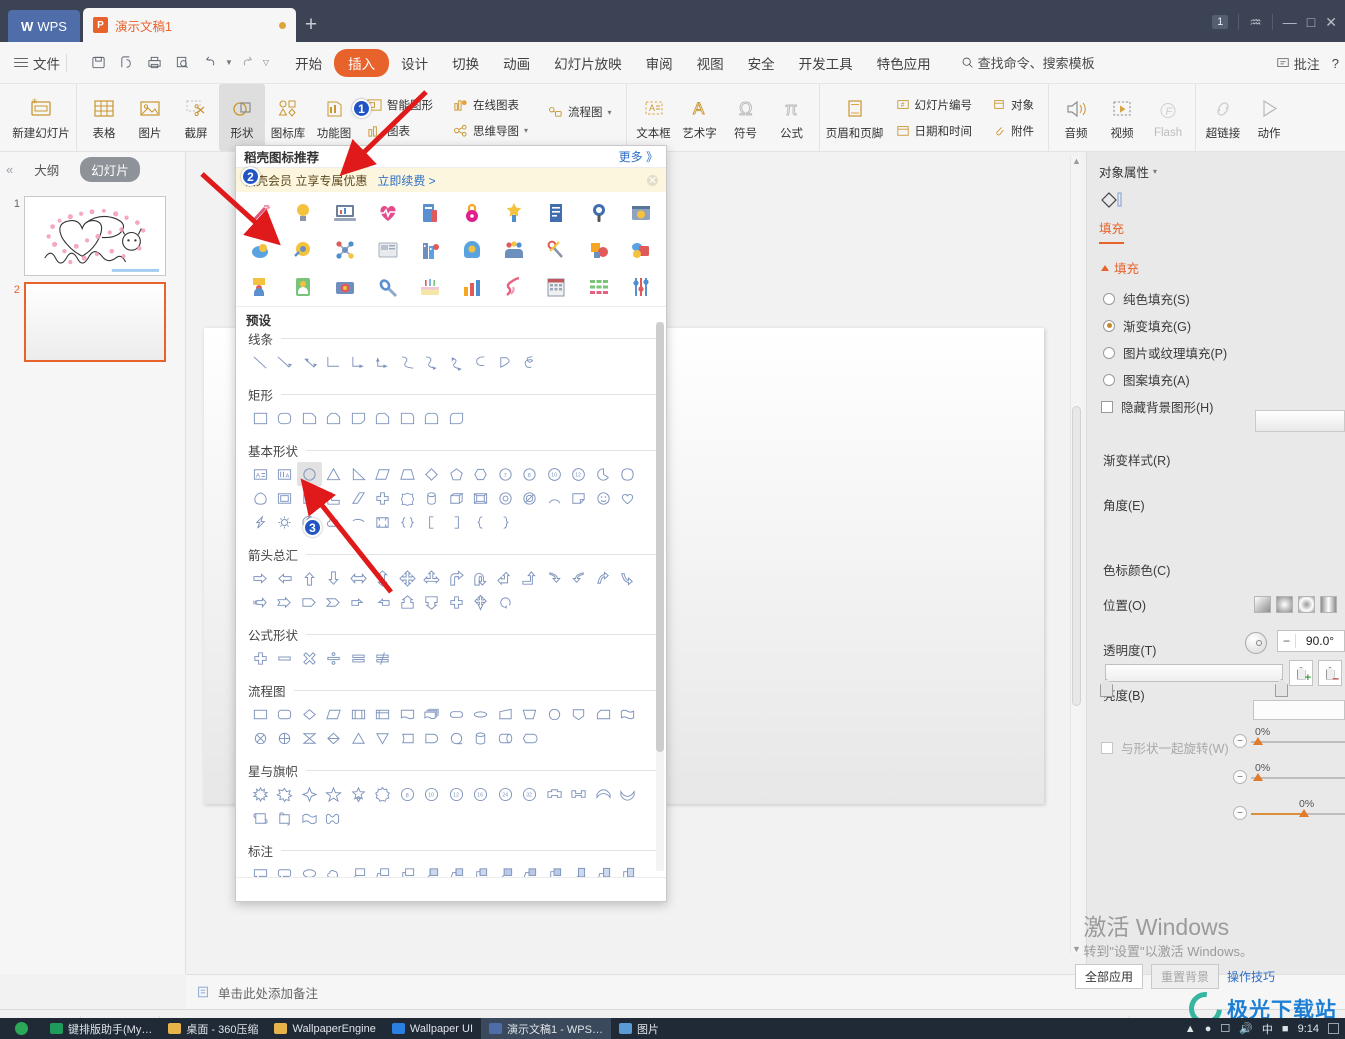  I want to click on file-menu-button: 文件, so click(37, 63).